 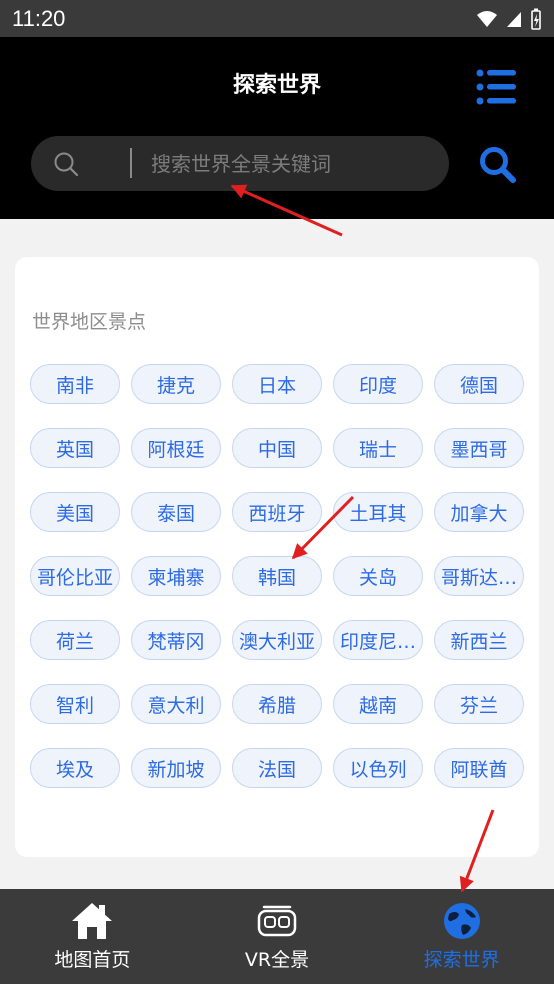 I want to click on region-chip: 南非, so click(x=75, y=384).